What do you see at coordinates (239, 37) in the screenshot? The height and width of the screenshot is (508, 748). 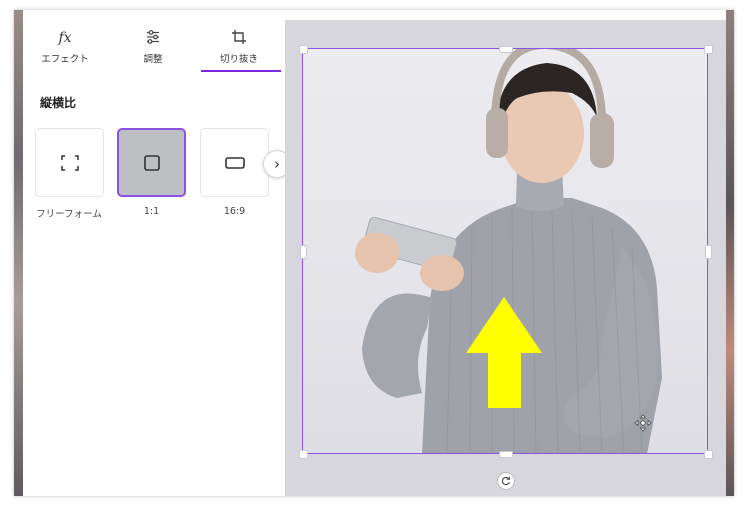 I see `crop-icon` at bounding box center [239, 37].